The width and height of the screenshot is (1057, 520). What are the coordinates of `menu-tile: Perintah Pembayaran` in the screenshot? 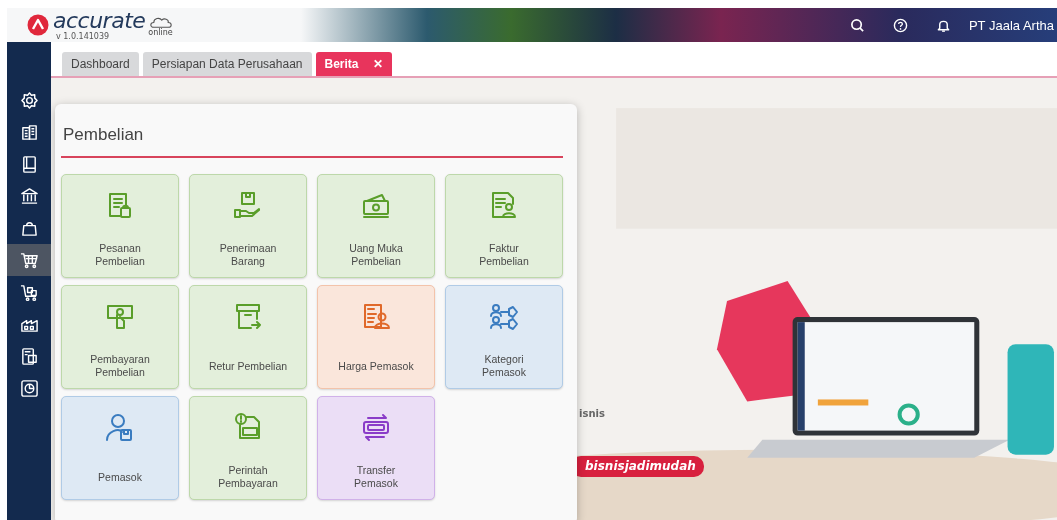 It's located at (248, 448).